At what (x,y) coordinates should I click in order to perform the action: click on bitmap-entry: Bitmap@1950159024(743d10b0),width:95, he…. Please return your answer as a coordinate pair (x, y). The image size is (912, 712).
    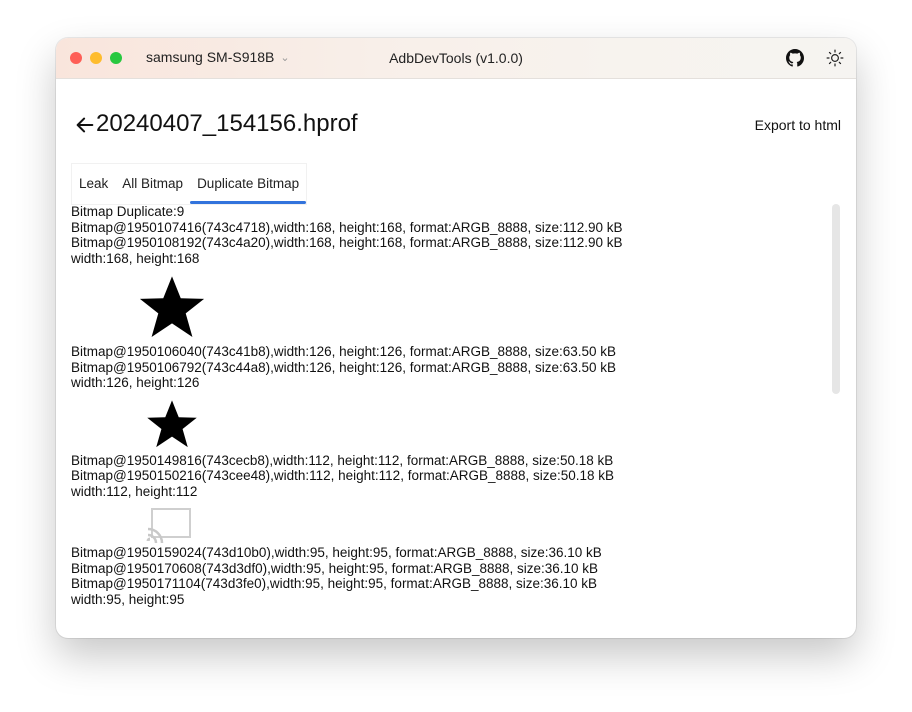
    Looking at the image, I should click on (336, 552).